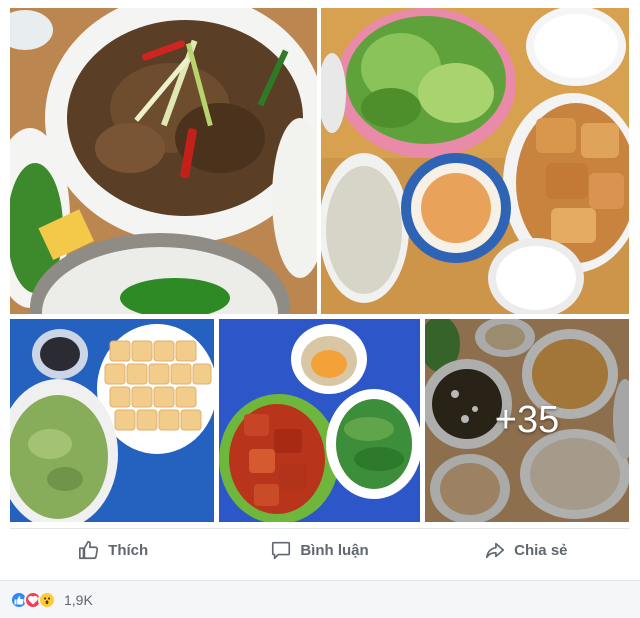  I want to click on share-label: Chia sẻ, so click(541, 550).